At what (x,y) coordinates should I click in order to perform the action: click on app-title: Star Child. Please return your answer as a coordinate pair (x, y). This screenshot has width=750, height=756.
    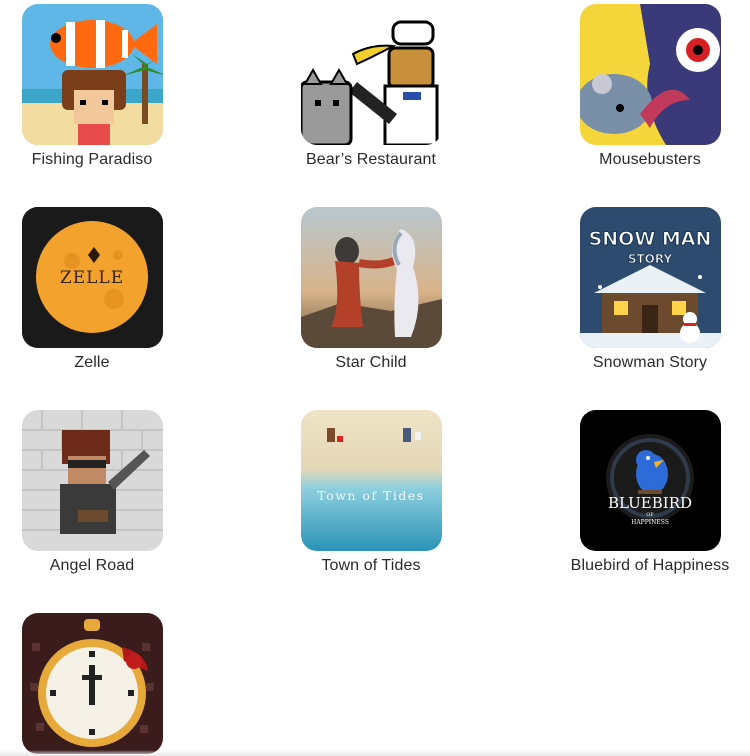
    Looking at the image, I should click on (371, 362).